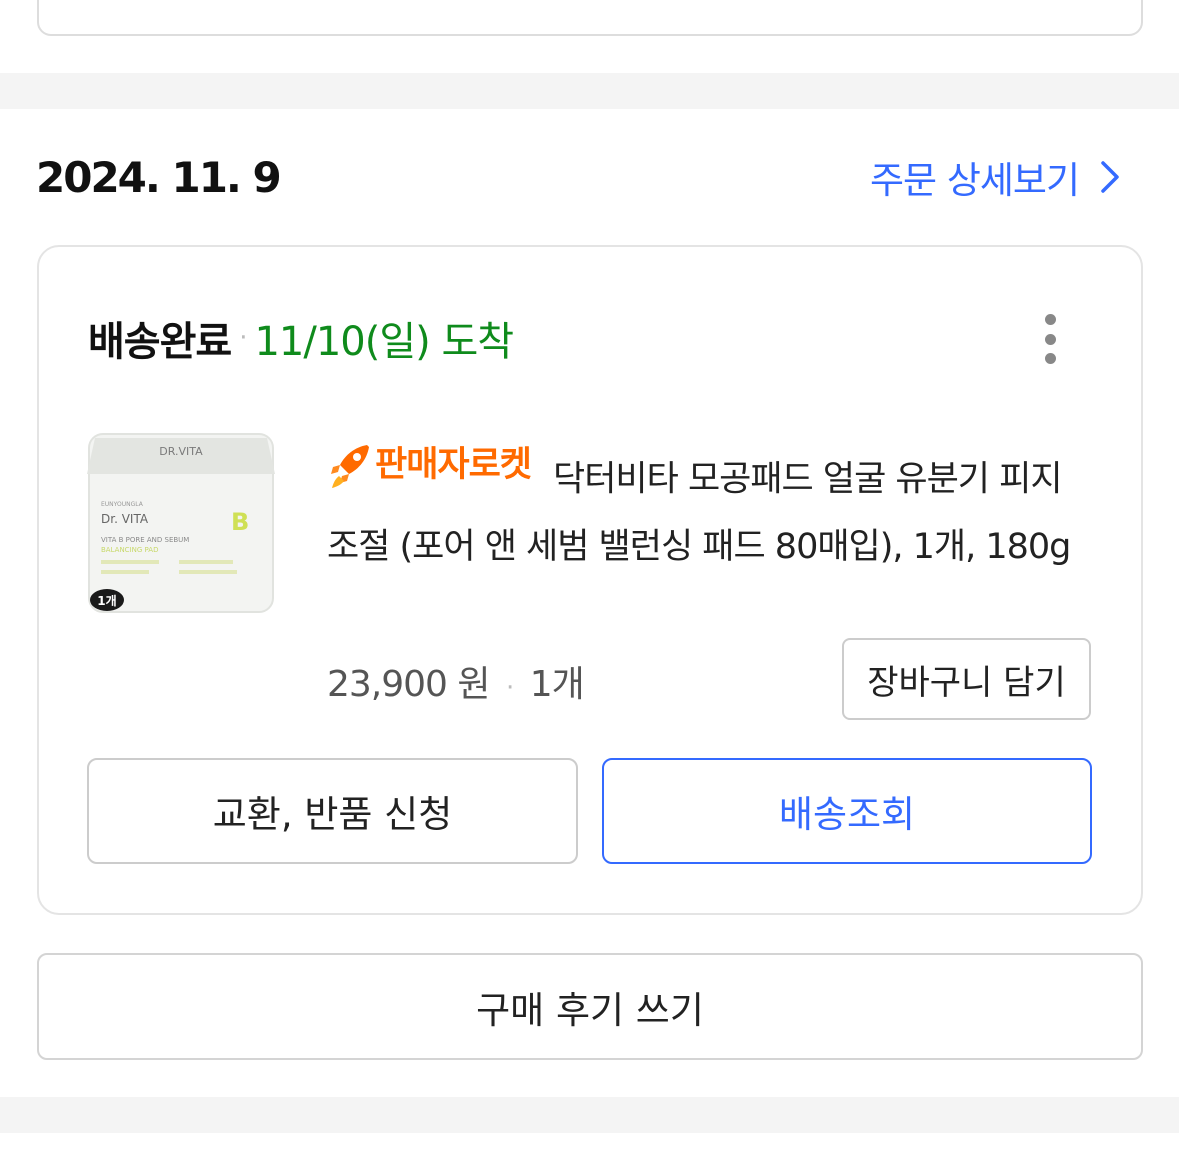 This screenshot has height=1152, width=1179. What do you see at coordinates (590, 1006) in the screenshot?
I see `write-review-button: 구매 후기 쓰기` at bounding box center [590, 1006].